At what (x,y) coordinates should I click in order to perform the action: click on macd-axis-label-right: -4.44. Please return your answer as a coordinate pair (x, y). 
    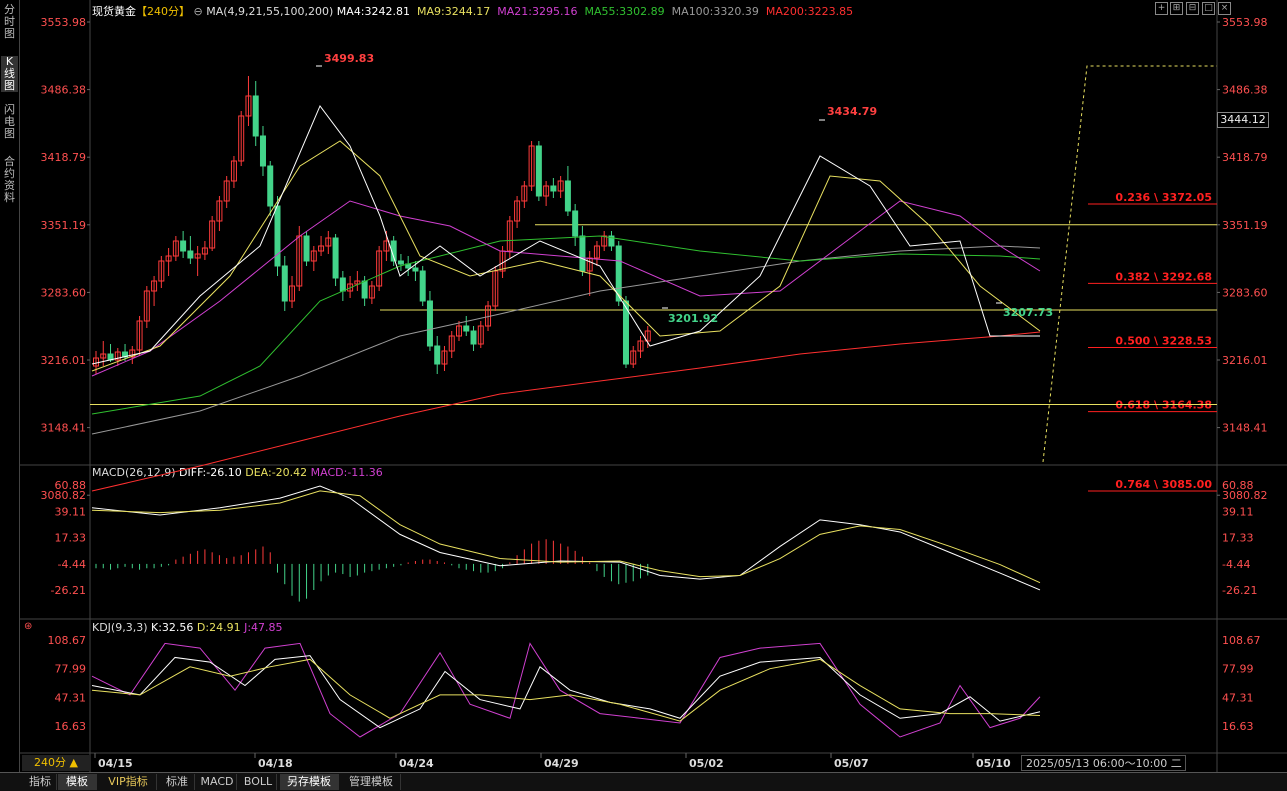
    Looking at the image, I should click on (1236, 564).